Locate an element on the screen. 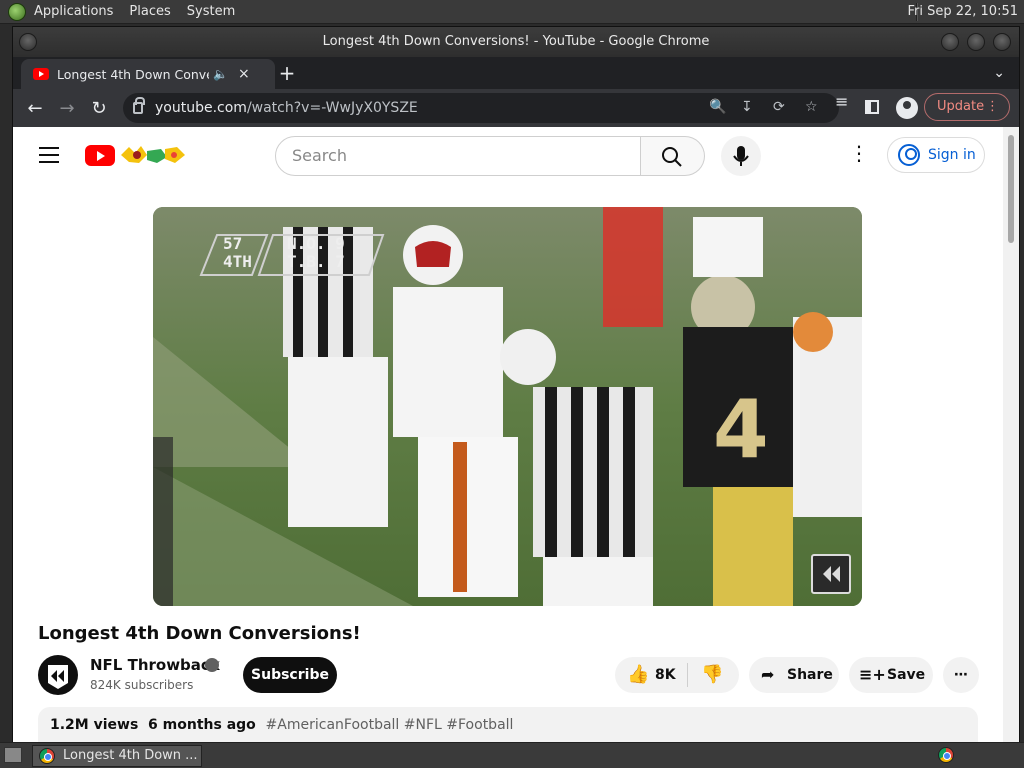  close-tab-icon: × is located at coordinates (244, 74).